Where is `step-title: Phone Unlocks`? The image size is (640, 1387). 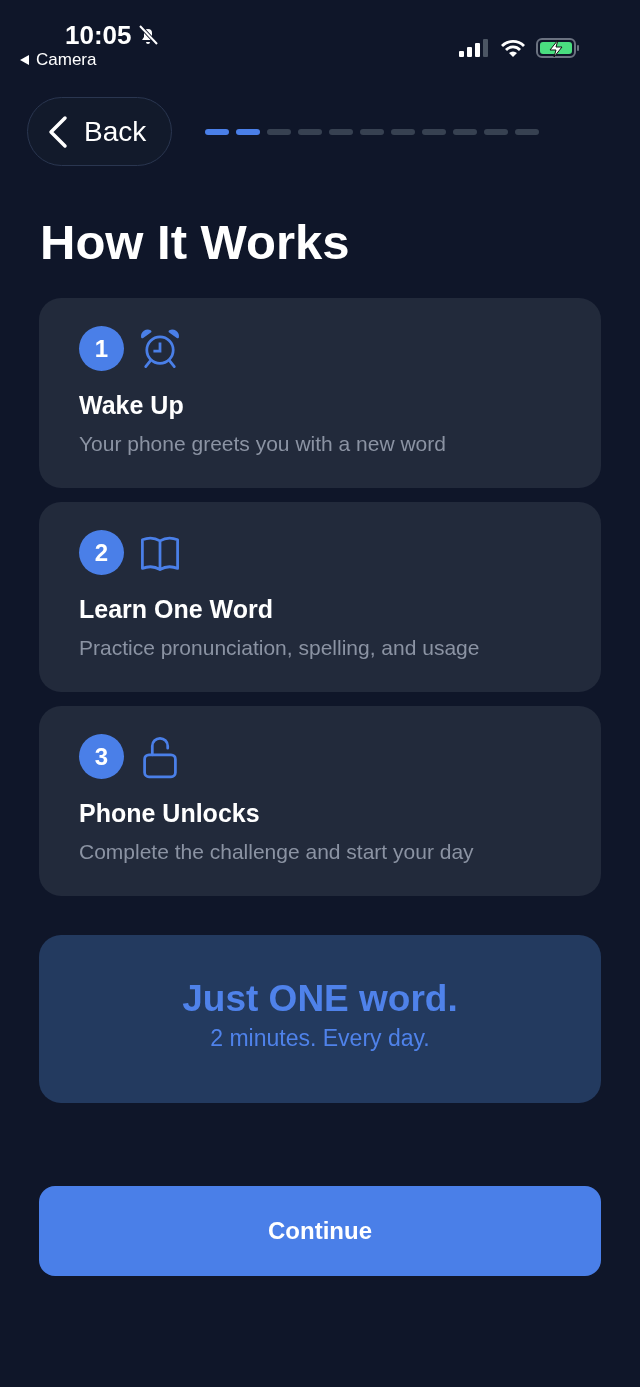 step-title: Phone Unlocks is located at coordinates (170, 813).